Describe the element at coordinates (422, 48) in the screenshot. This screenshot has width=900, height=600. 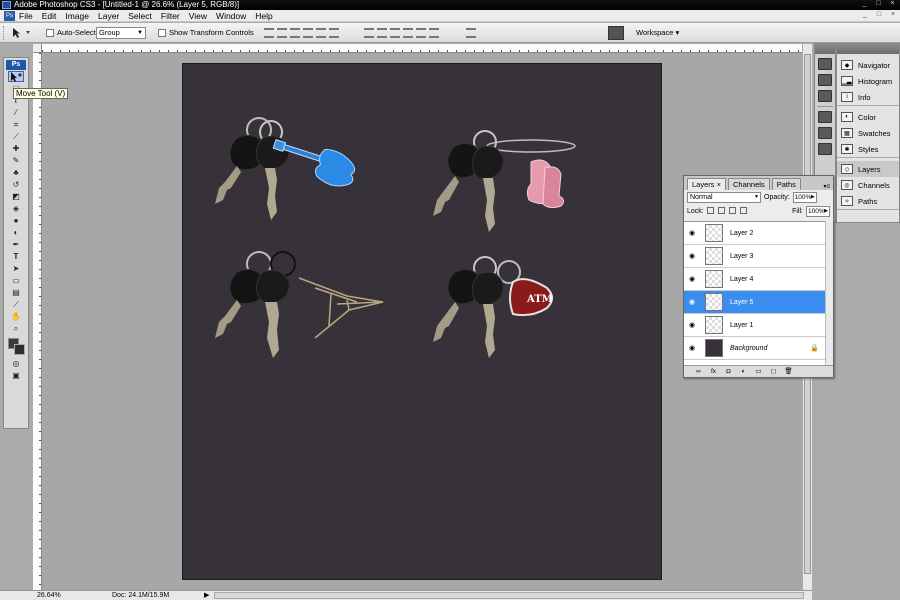
I see `horizontal-ruler` at that location.